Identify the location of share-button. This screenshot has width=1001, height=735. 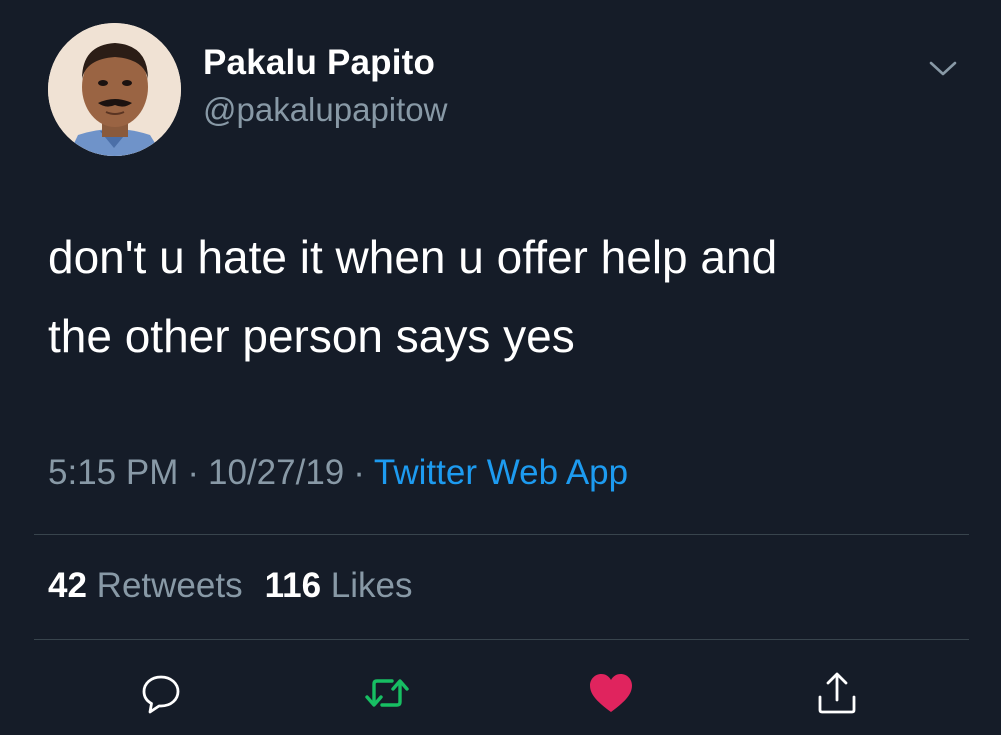
(837, 693).